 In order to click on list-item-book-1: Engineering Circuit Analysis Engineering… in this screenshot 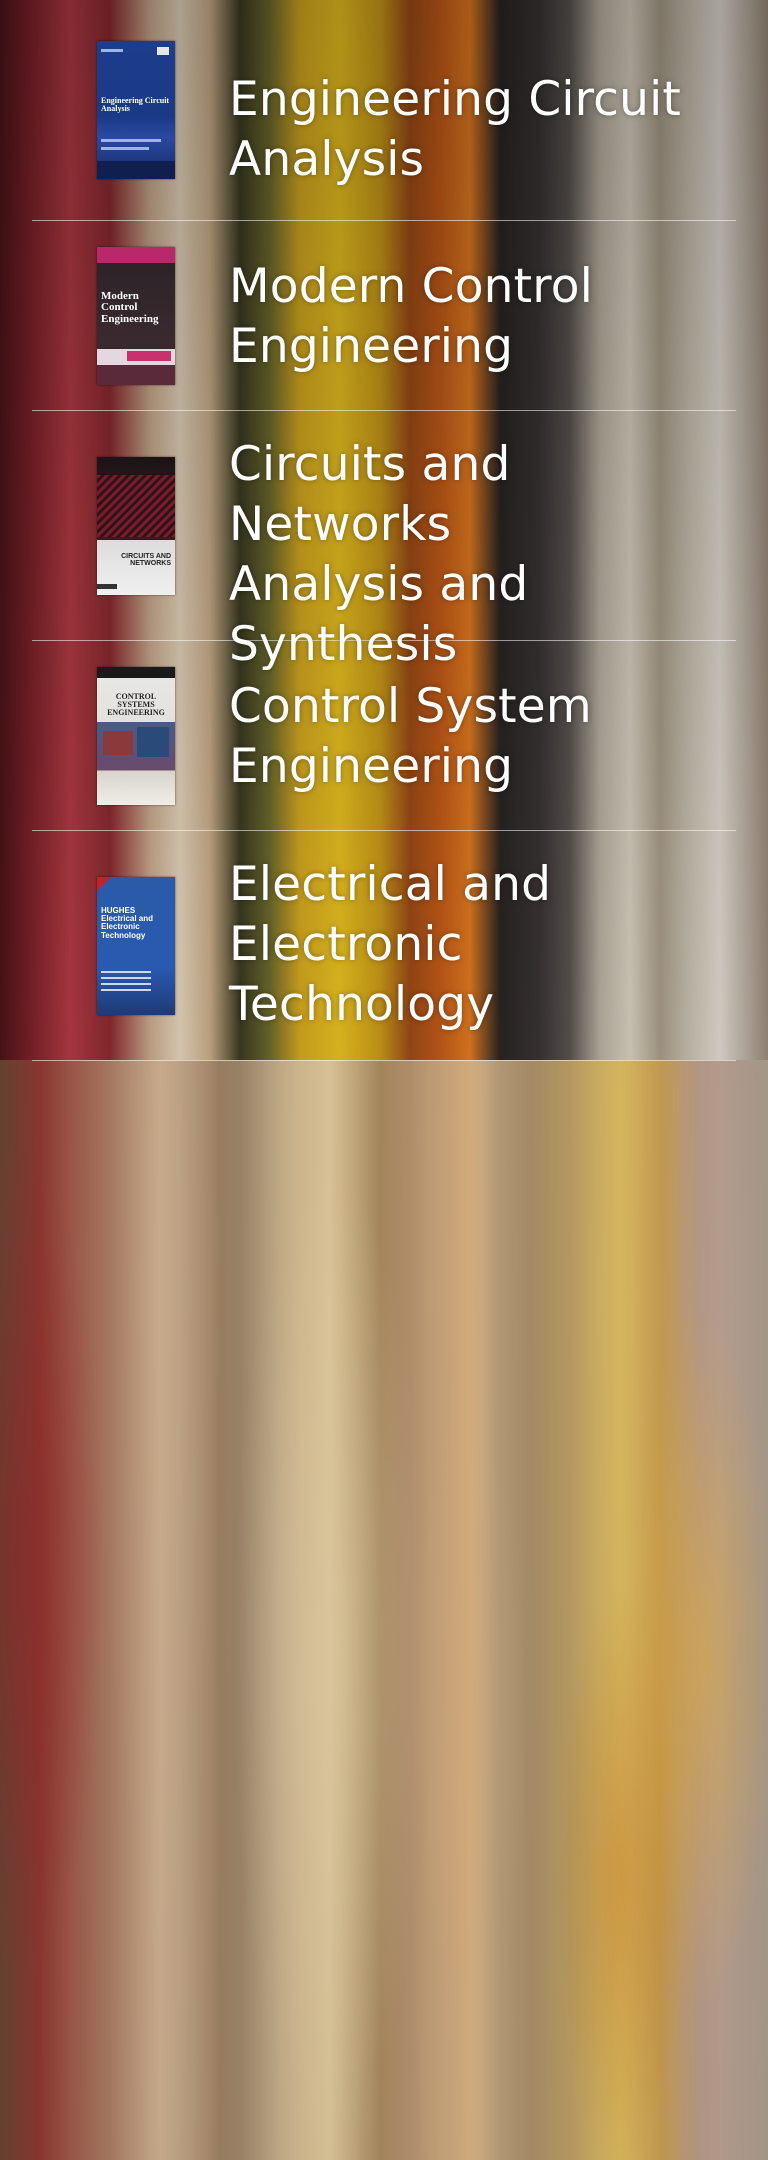, I will do `click(384, 110)`.